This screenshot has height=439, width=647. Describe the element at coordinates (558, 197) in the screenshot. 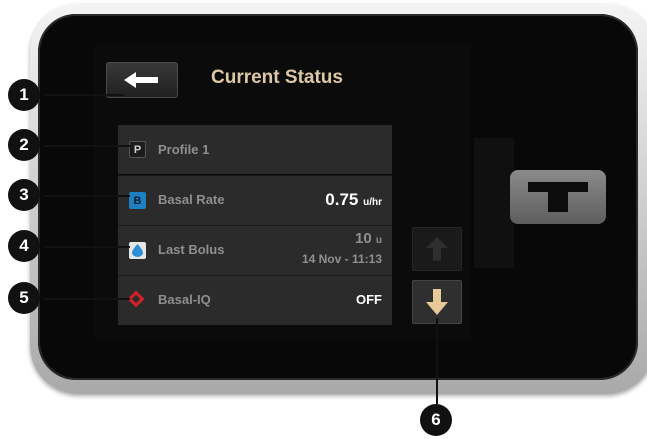

I see `screen-on-button` at that location.